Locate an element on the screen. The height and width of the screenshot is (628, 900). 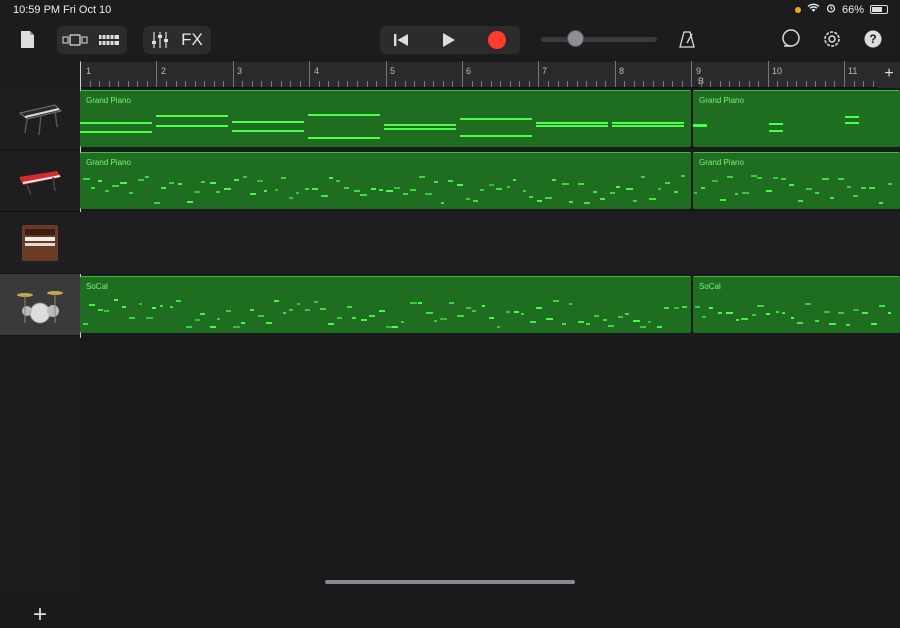
track-header-grand-piano is located at coordinates (40, 119).